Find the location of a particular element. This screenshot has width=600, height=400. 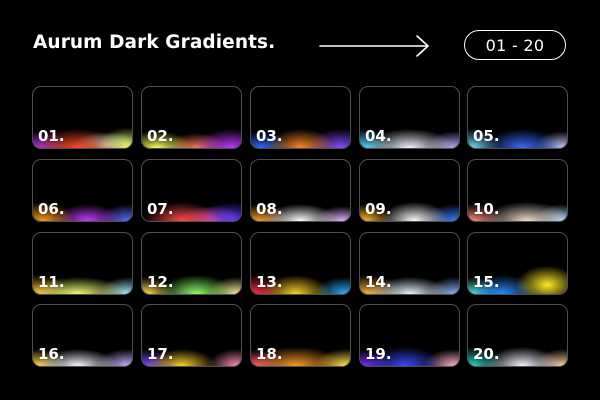

gradient-tile: 20. is located at coordinates (517, 335).